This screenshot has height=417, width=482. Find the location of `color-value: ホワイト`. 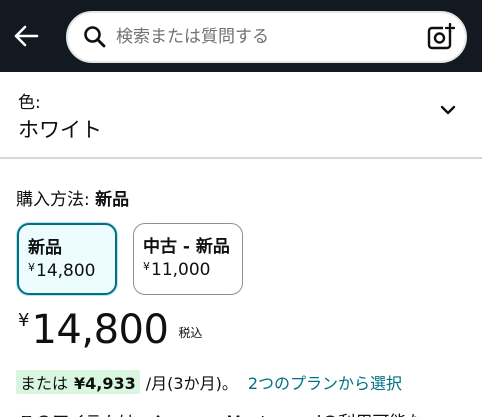

color-value: ホワイト is located at coordinates (60, 130).